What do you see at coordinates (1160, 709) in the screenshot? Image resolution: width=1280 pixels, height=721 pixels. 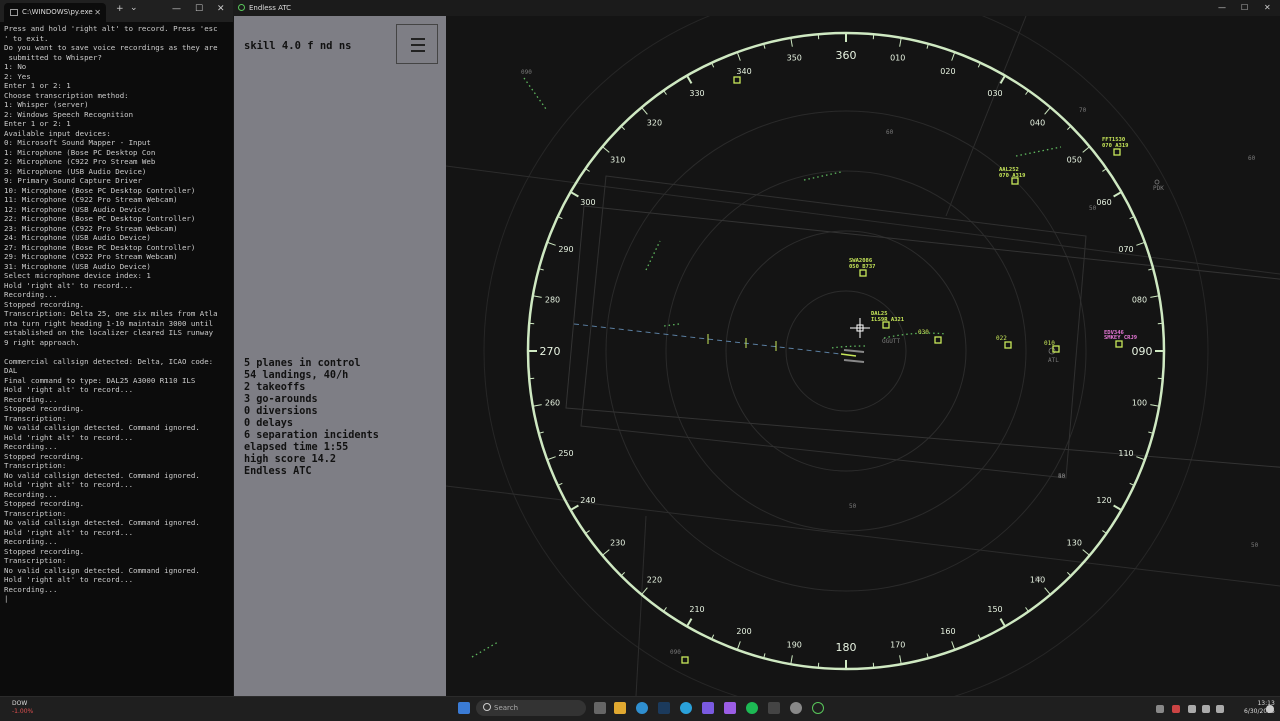 I see `tray-chevron-icon` at bounding box center [1160, 709].